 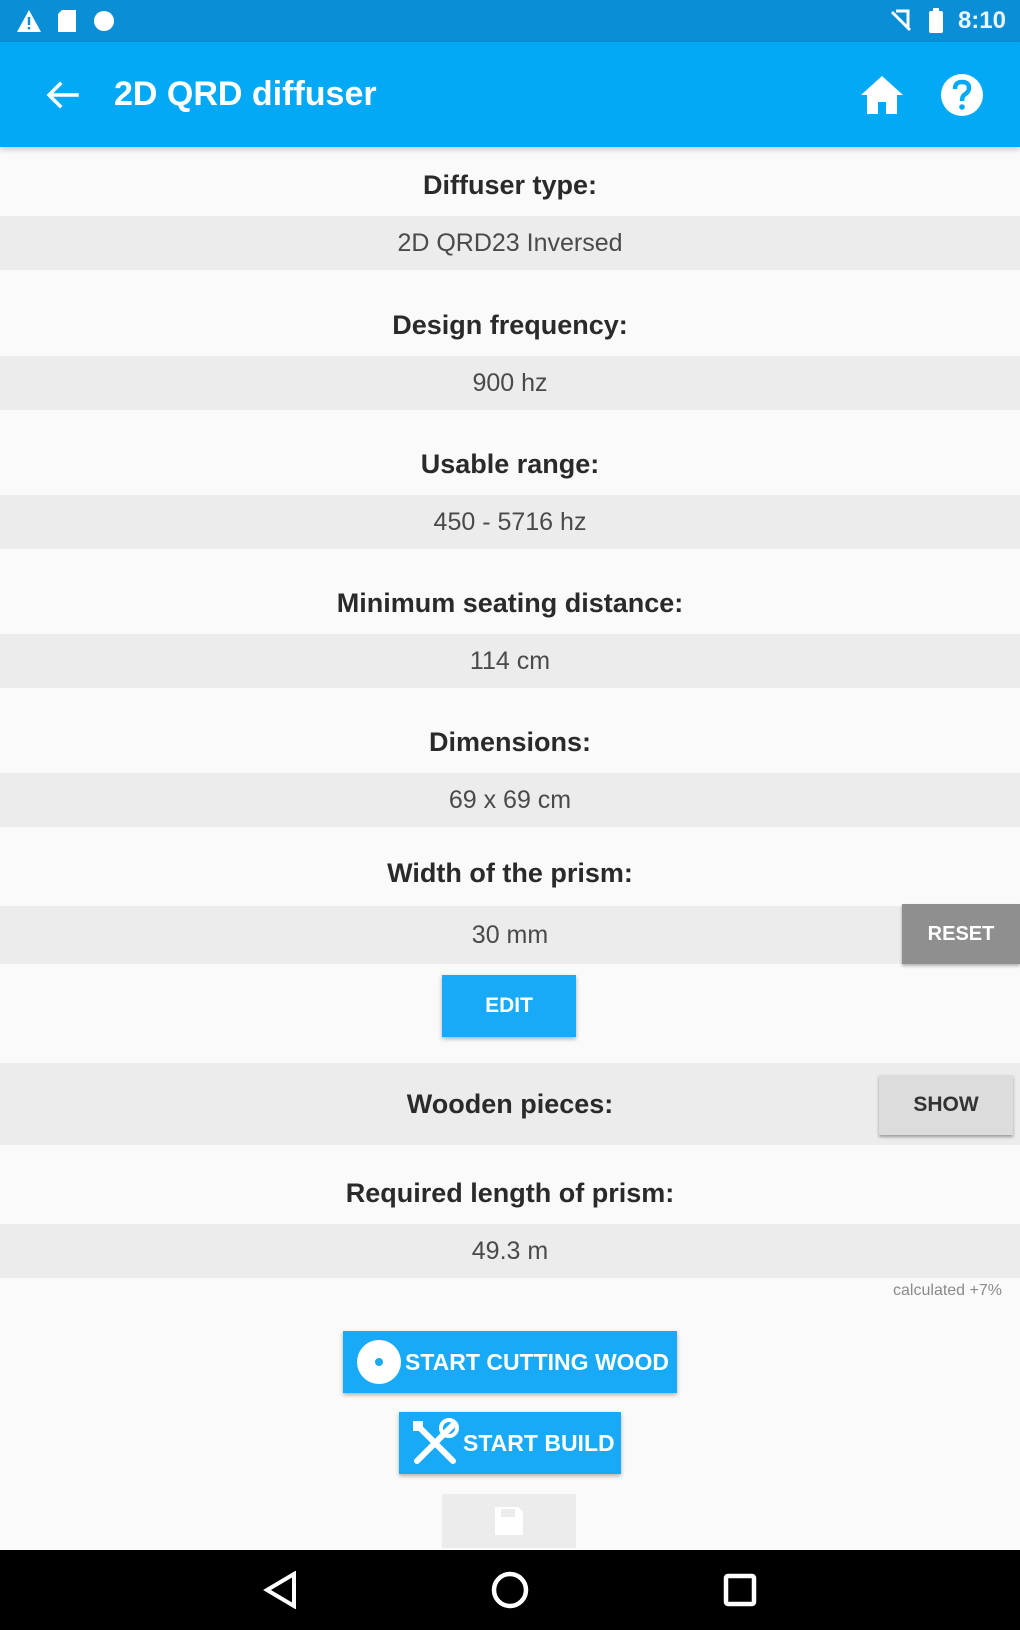 What do you see at coordinates (245, 94) in the screenshot?
I see `page-title: 2D QRD diffuser` at bounding box center [245, 94].